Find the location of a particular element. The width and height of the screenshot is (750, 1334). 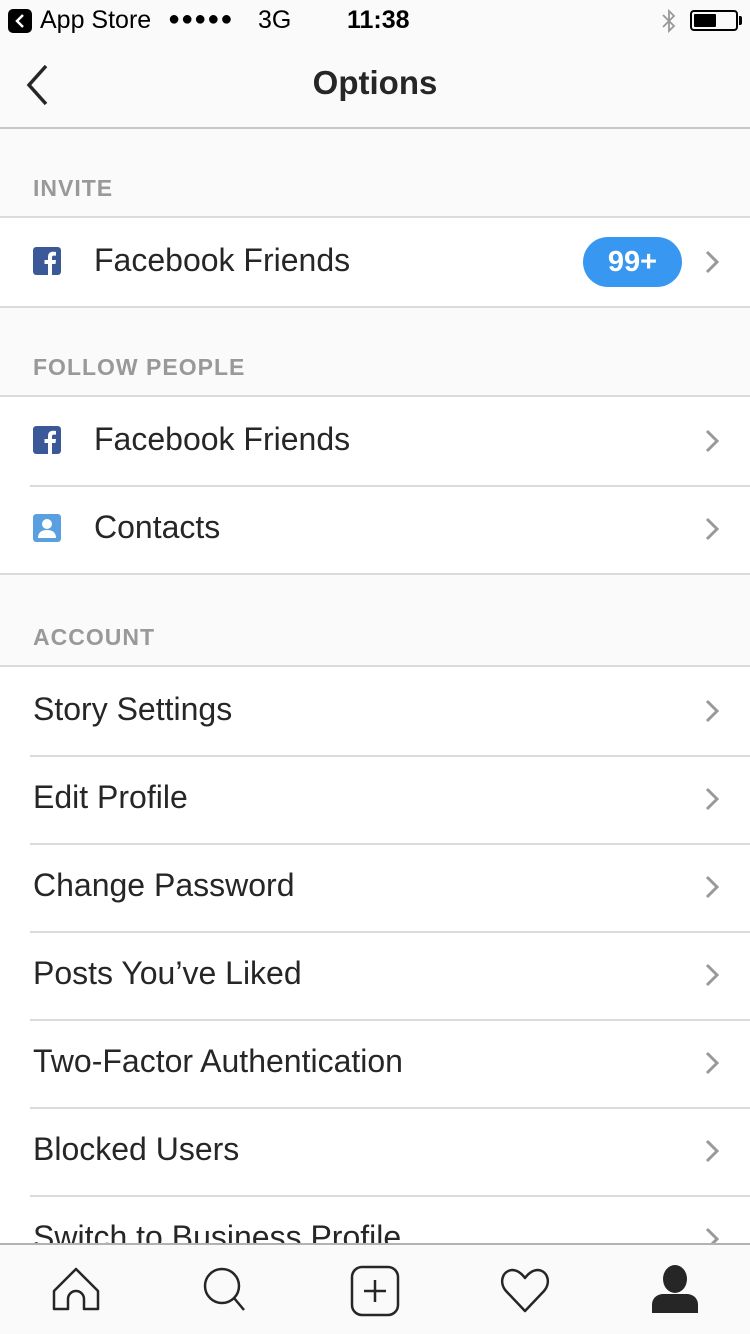

account-row-change-password: Change Password is located at coordinates (375, 887).